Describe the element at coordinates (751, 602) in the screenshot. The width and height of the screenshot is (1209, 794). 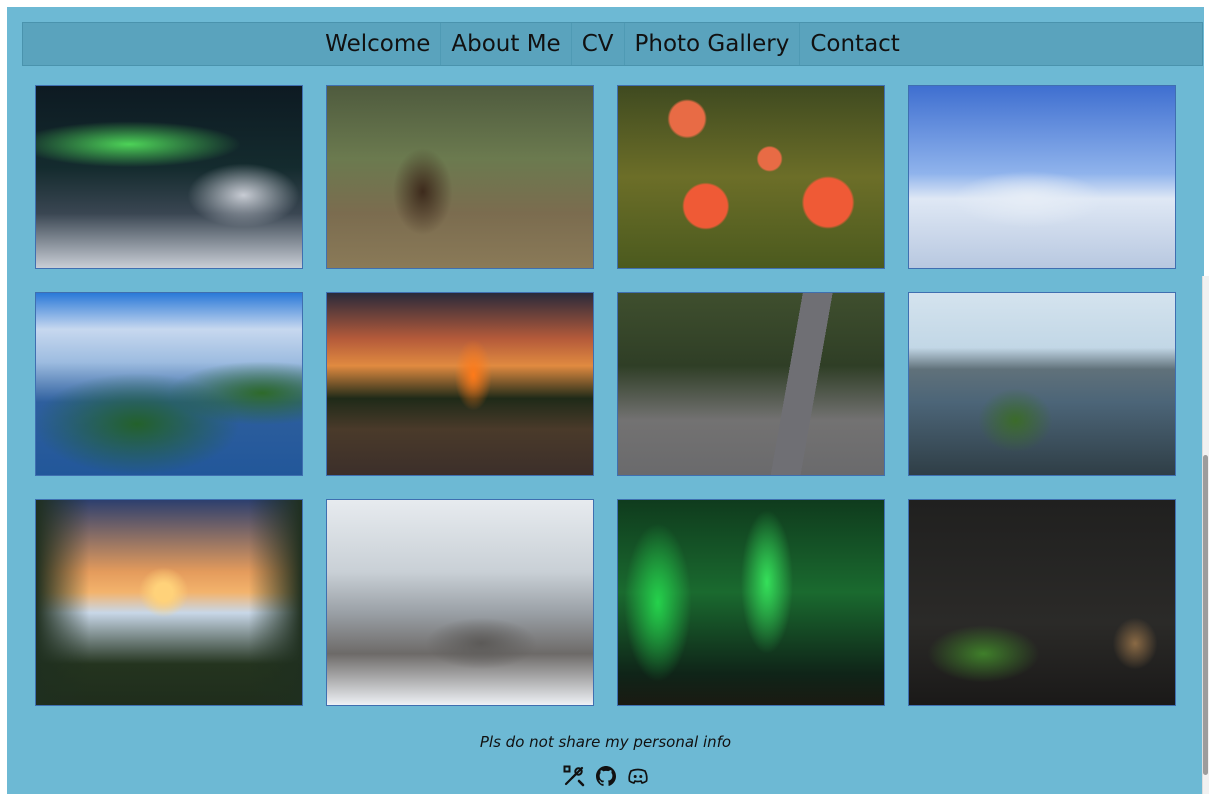
I see `aurora-sky-photo` at that location.